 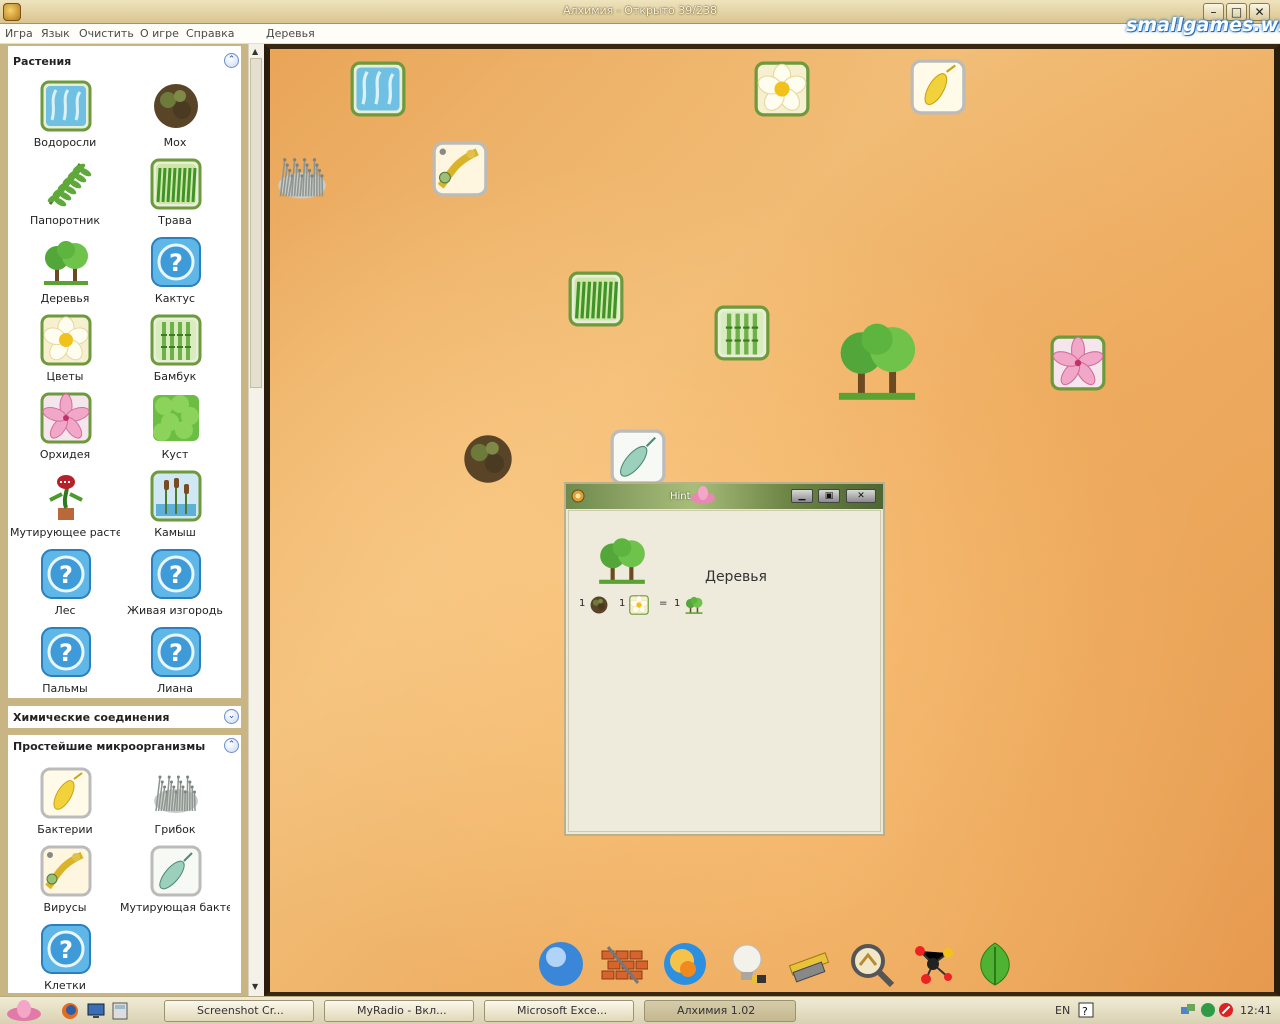 What do you see at coordinates (639, 605) in the screenshot?
I see `flower-icon` at bounding box center [639, 605].